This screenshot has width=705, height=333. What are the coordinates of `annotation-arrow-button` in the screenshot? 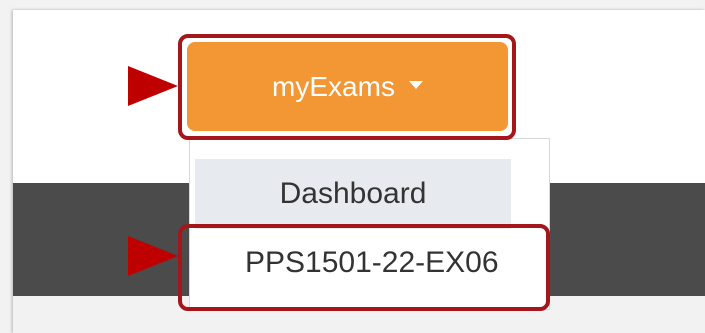 It's located at (153, 86).